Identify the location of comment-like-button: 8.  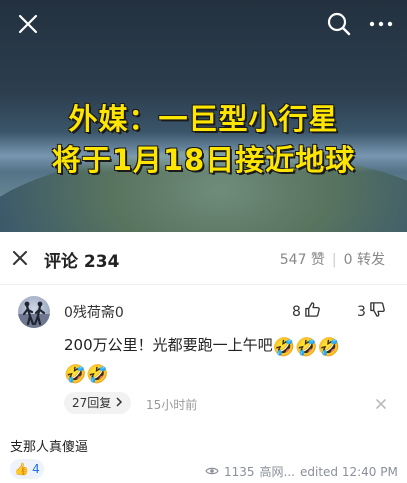
(306, 311).